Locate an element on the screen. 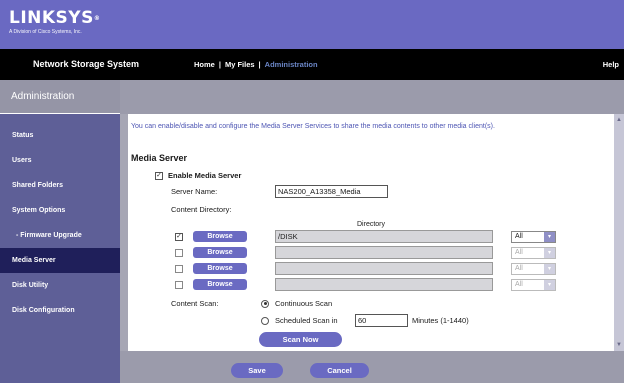 The height and width of the screenshot is (383, 624). directory-3-media-type-select: All ▾ is located at coordinates (533, 269).